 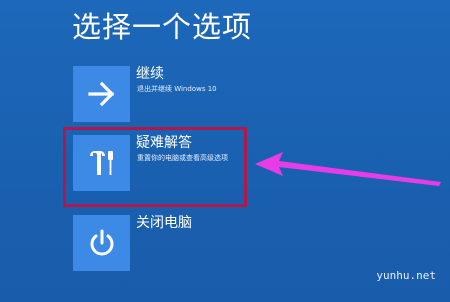 I want to click on option-shutdown: 关闭电脑, so click(x=168, y=245).